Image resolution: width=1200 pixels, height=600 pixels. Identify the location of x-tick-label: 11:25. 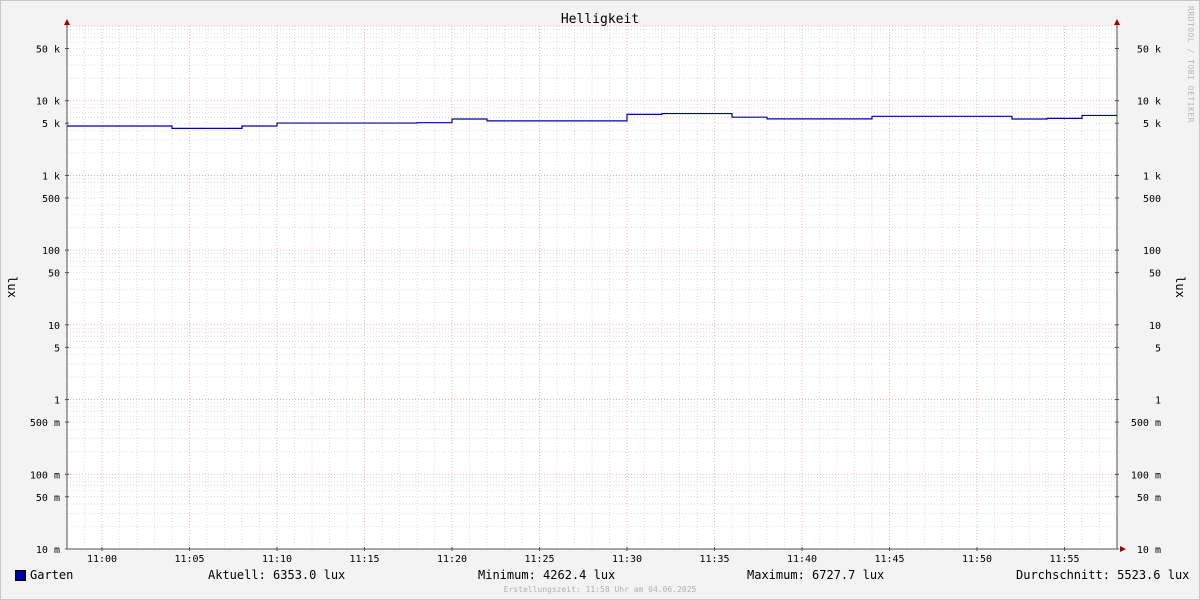
(539, 559).